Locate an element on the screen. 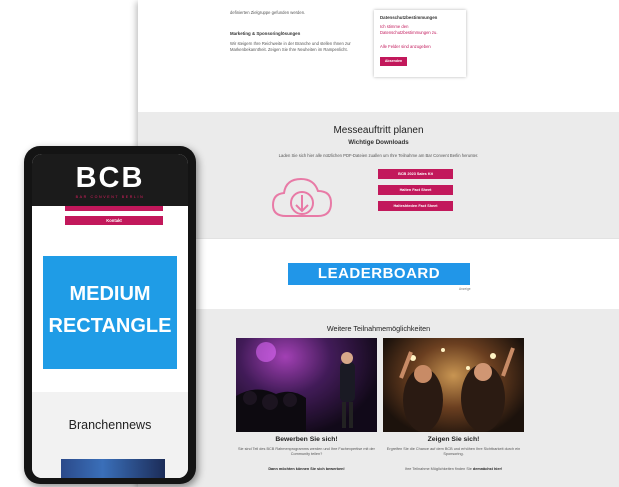 This screenshot has height=487, width=619. logo-subtitle: BAR CONVENT BERLIN is located at coordinates (110, 197).